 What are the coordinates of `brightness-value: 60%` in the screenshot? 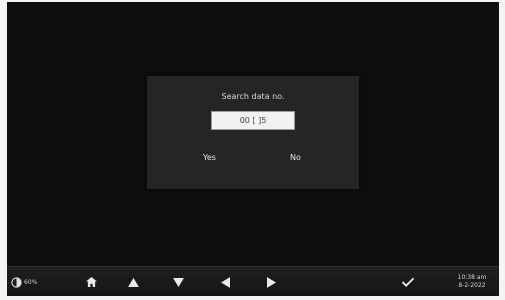 It's located at (31, 282).